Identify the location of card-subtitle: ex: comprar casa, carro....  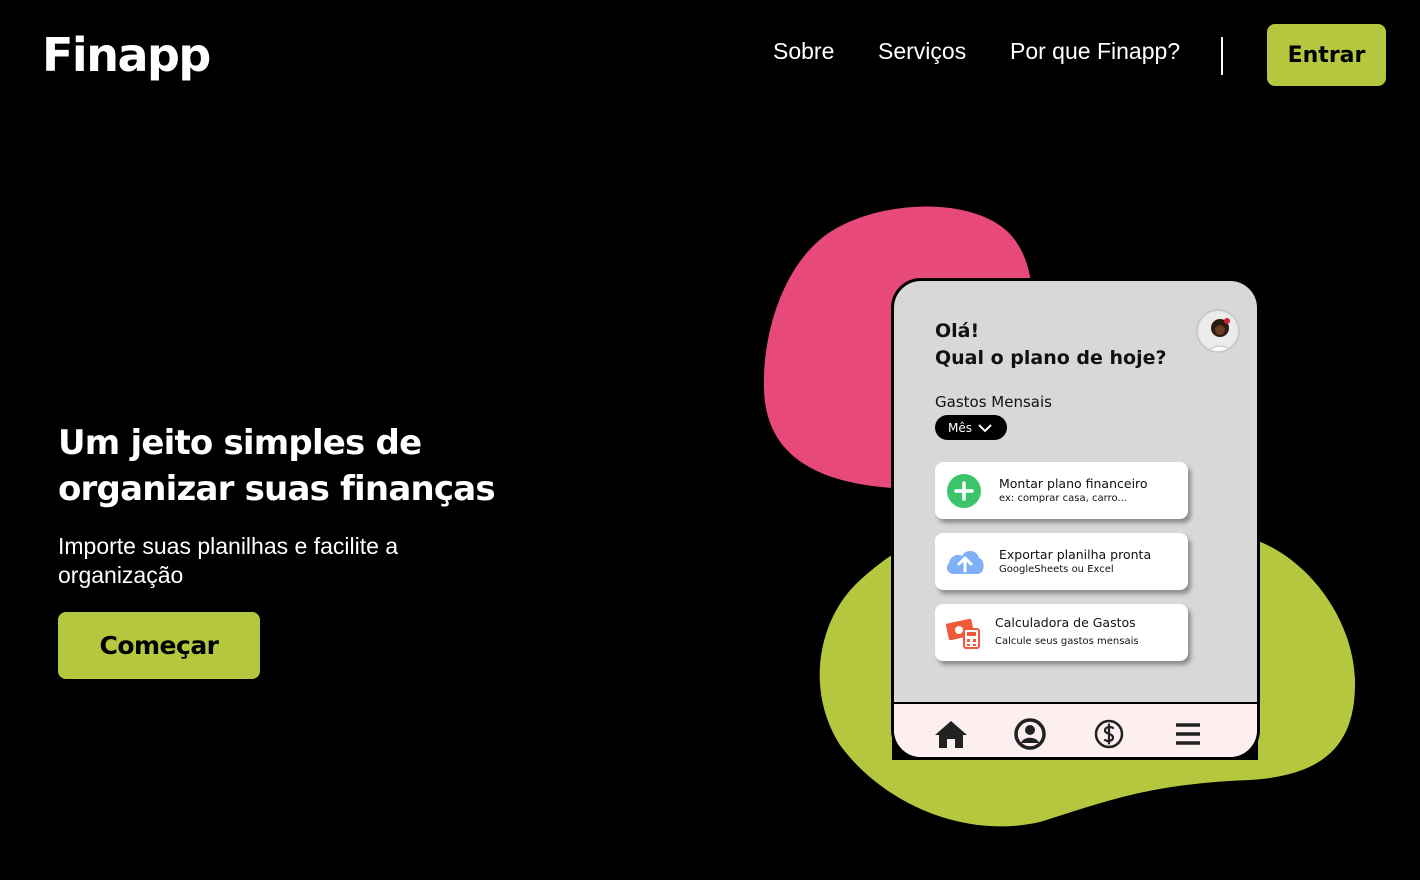
(1063, 498).